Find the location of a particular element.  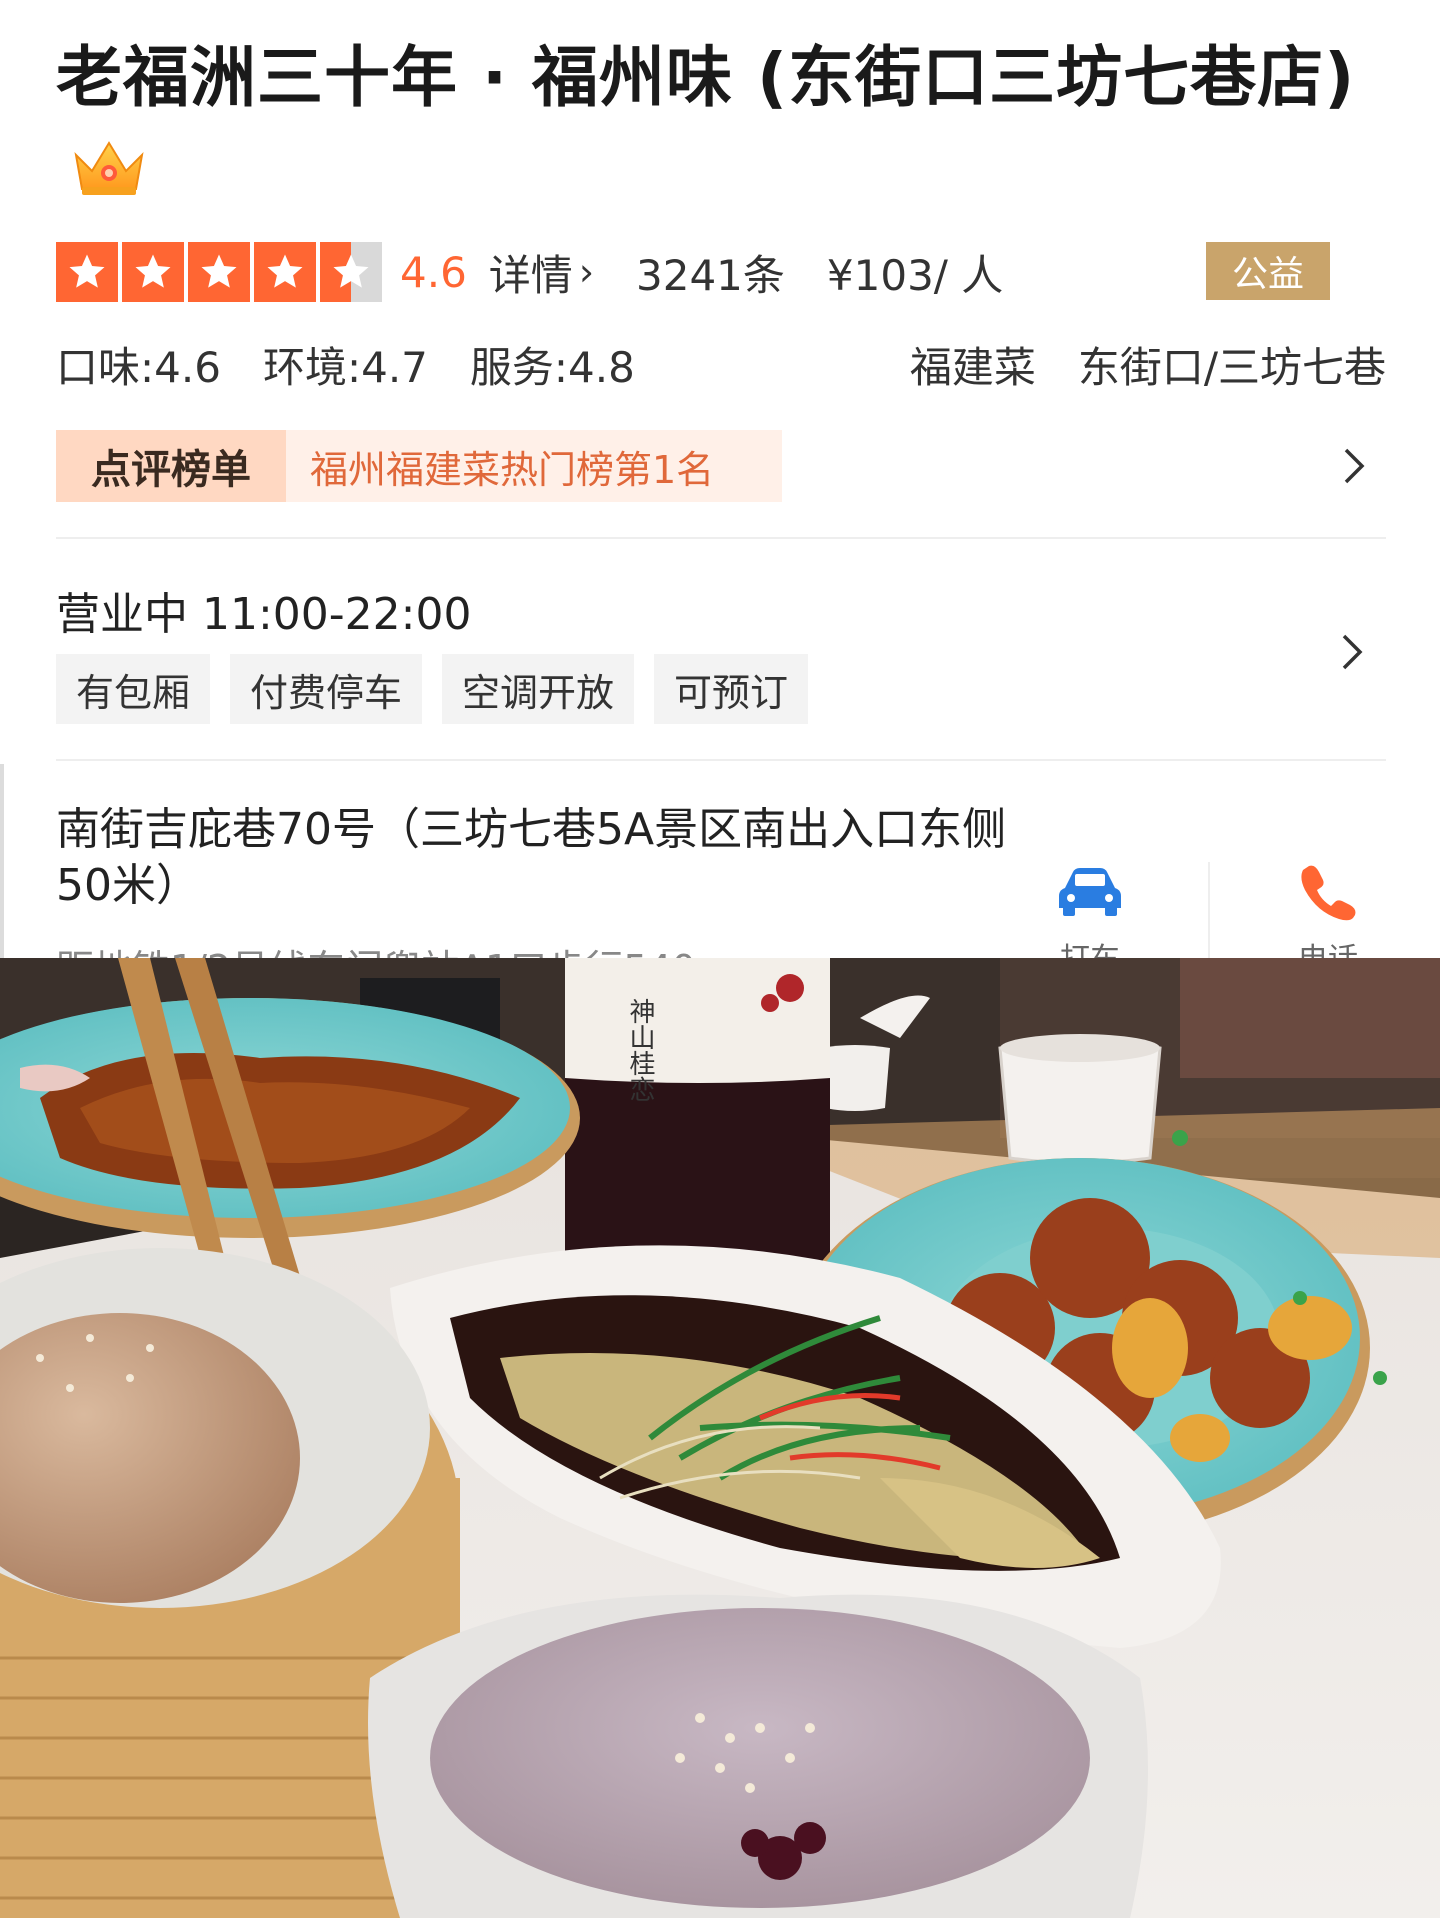

ranking-row: 点评榜单 福州福建菜热门榜第1名 is located at coordinates (721, 466).